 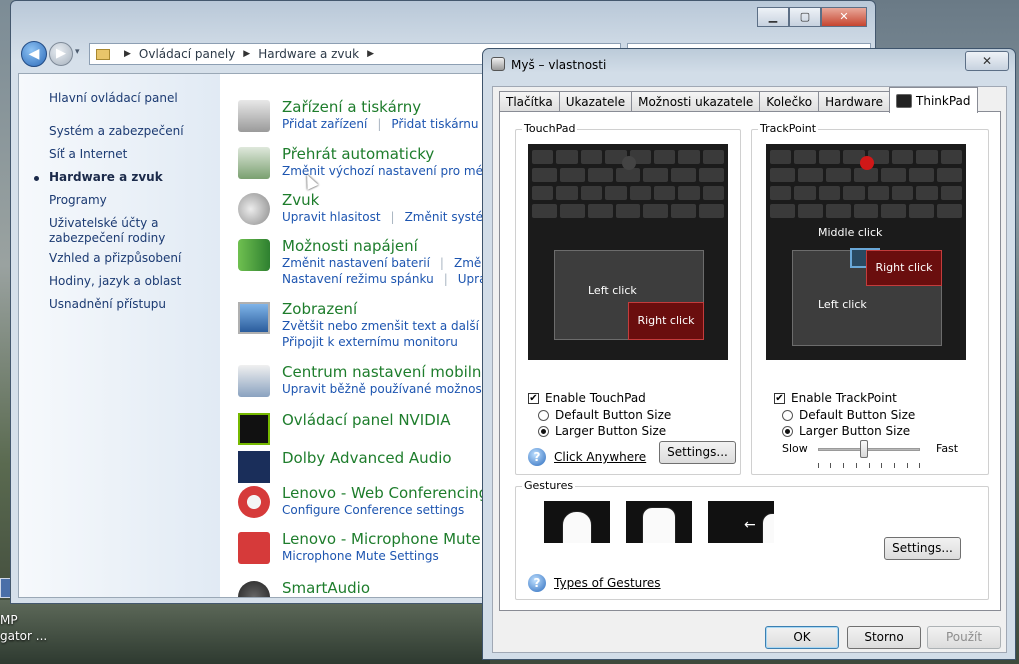 I want to click on sidebar-item-ease-of-access: Usnadnění přístupu, so click(x=132, y=304).